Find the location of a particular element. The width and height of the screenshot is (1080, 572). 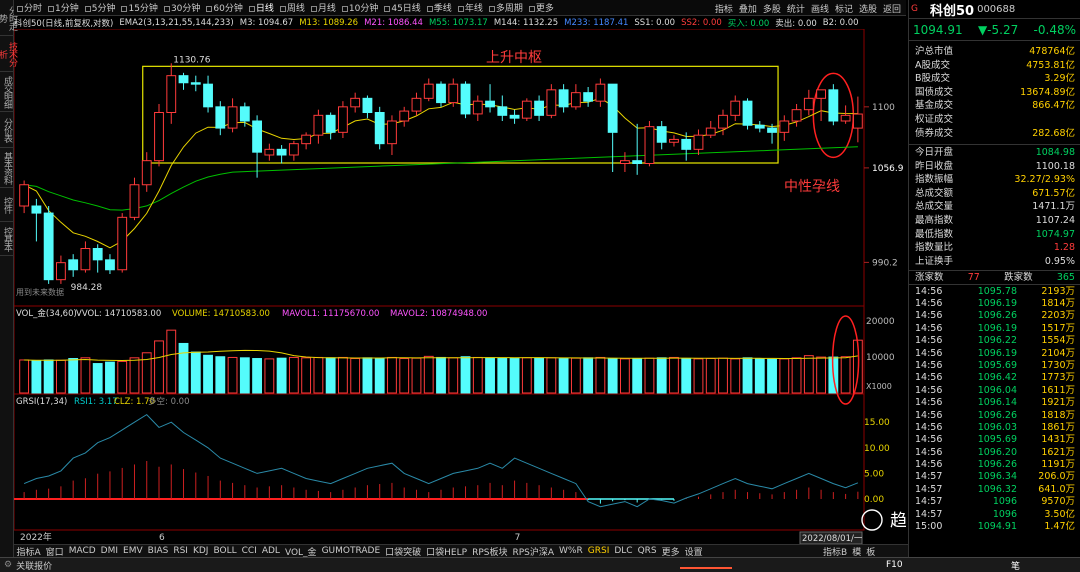

indicator-tab-7: KDJ is located at coordinates (200, 551).